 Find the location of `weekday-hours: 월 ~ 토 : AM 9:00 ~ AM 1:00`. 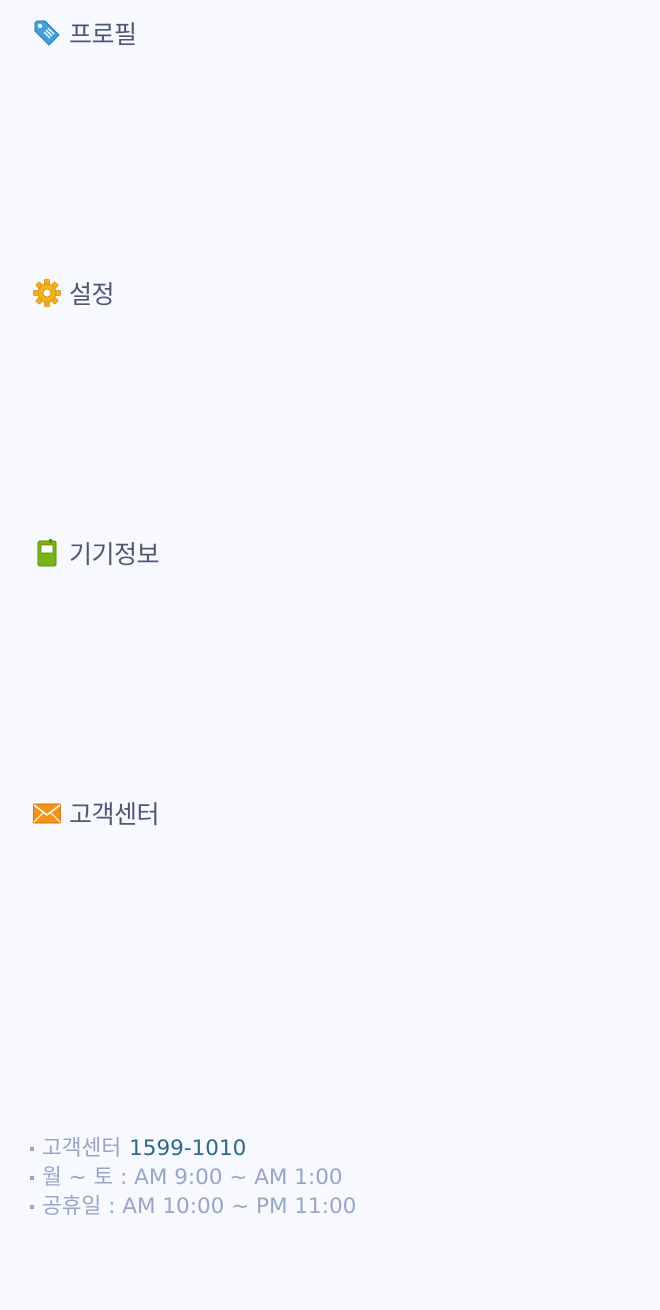

weekday-hours: 월 ~ 토 : AM 9:00 ~ AM 1:00 is located at coordinates (192, 1177).